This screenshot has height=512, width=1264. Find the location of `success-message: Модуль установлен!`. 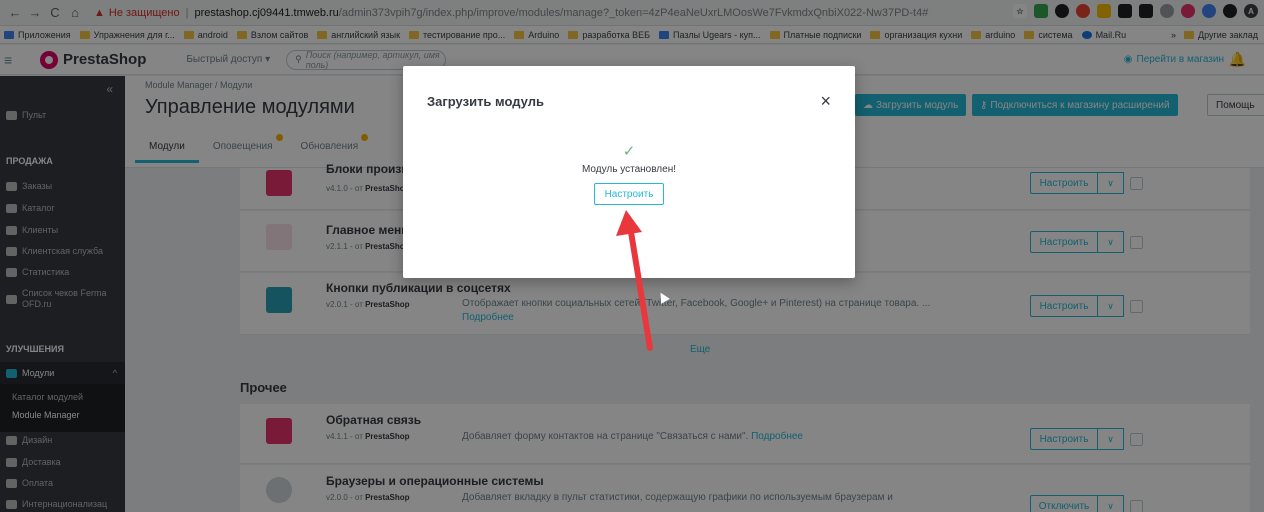

success-message: Модуль установлен! is located at coordinates (628, 169).